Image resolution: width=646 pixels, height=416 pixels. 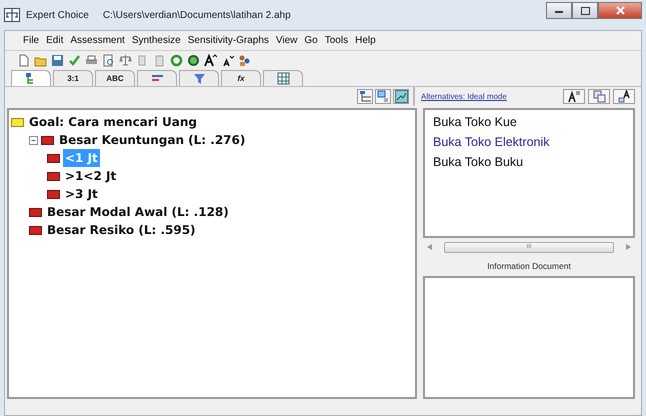 I want to click on collapse-icon, so click(x=33, y=140).